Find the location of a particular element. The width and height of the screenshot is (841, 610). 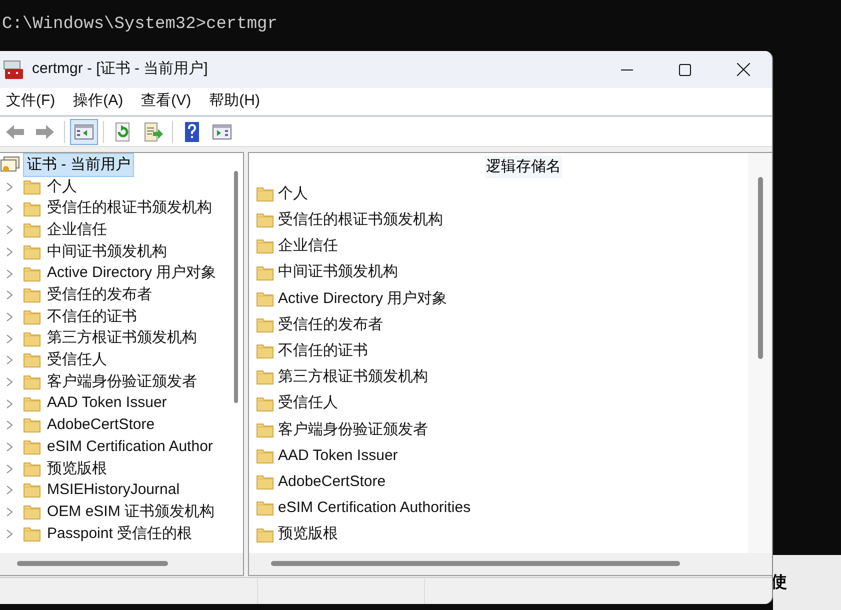

tree-item: eSIM Certification Author is located at coordinates (130, 447).